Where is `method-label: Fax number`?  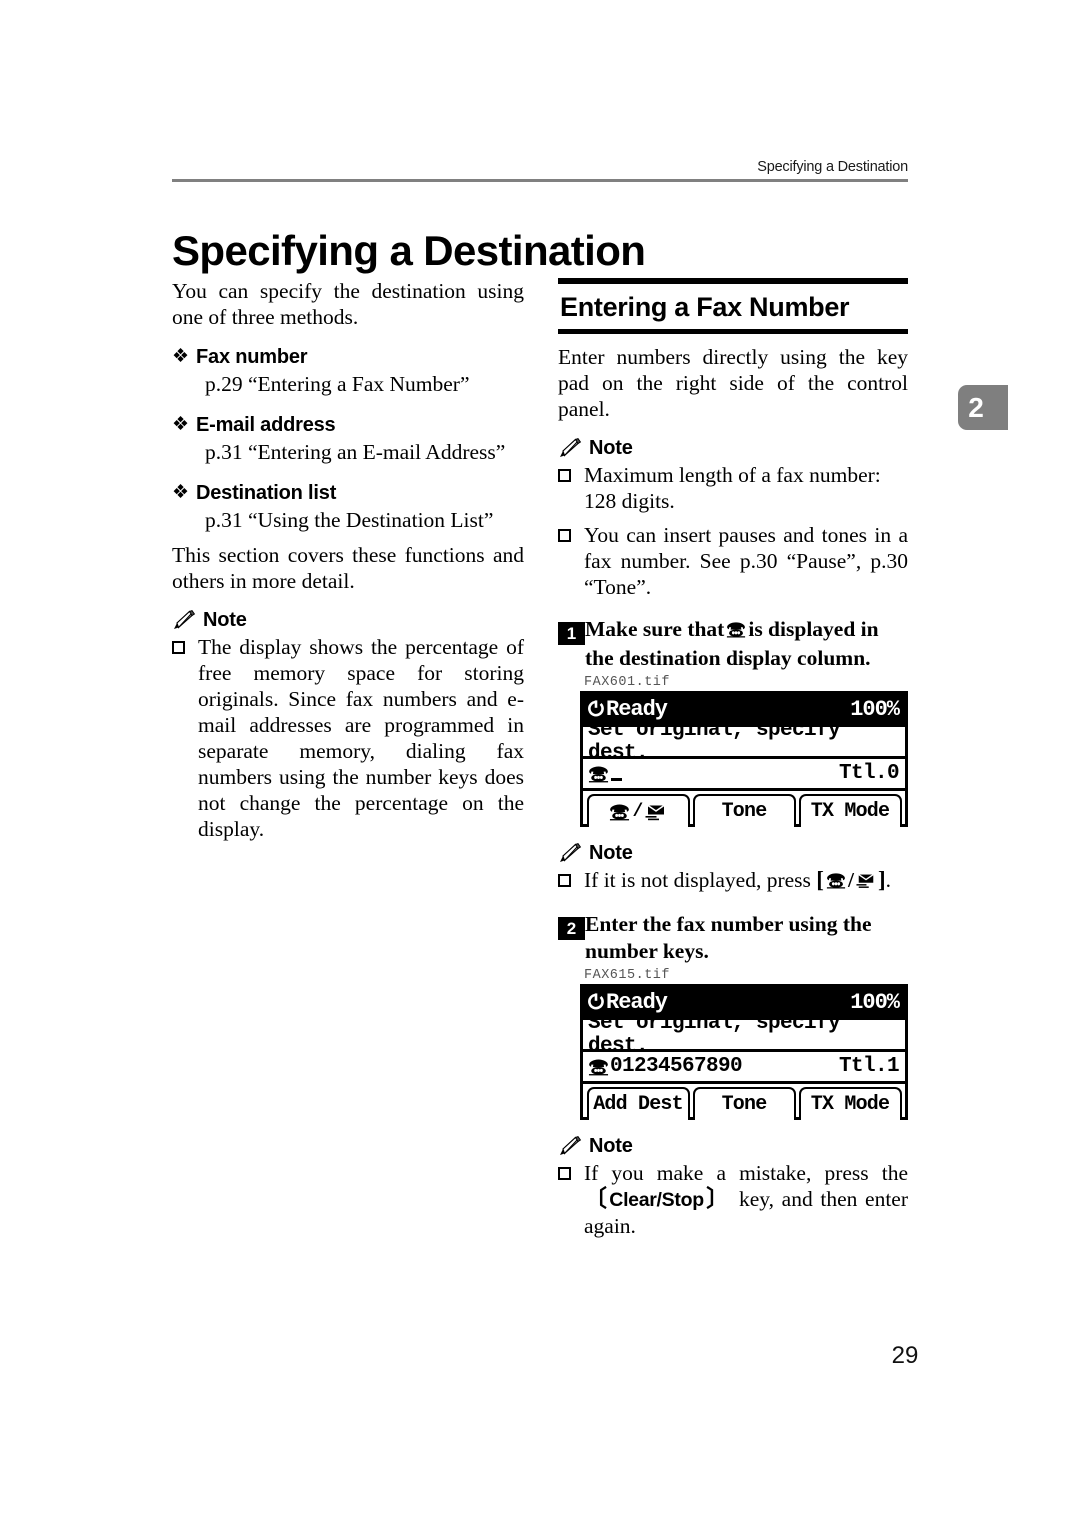 method-label: Fax number is located at coordinates (252, 357).